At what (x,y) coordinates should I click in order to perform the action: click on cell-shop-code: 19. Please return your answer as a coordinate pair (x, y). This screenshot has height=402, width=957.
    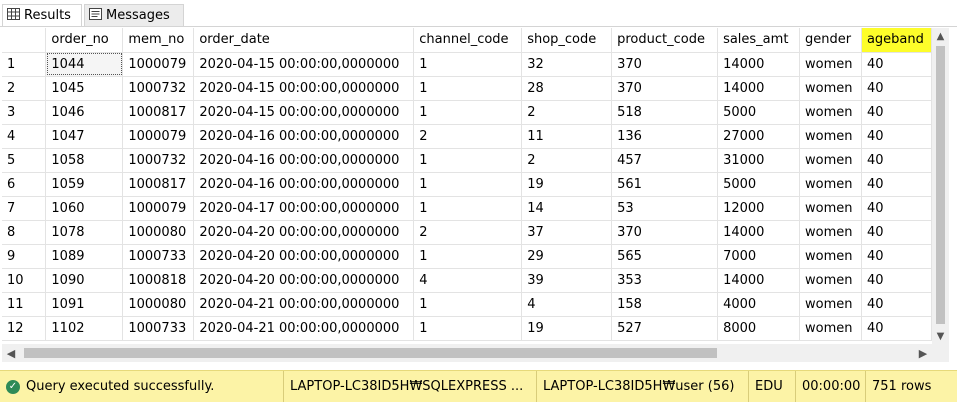
    Looking at the image, I should click on (567, 328).